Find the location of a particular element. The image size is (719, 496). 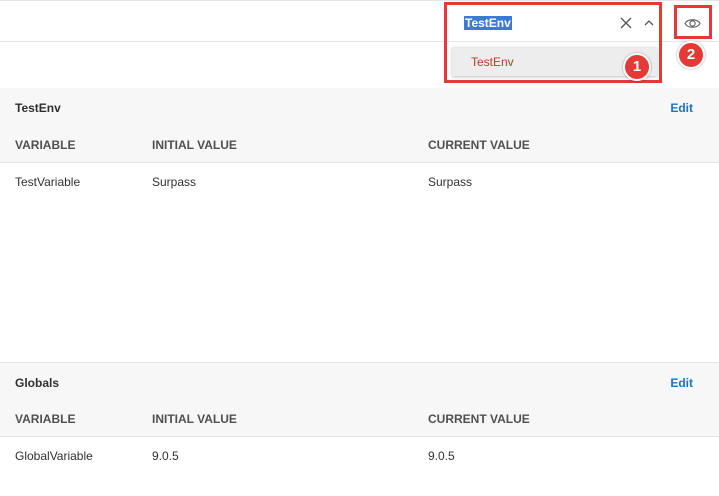

current-value: 9.0.5 is located at coordinates (441, 456).